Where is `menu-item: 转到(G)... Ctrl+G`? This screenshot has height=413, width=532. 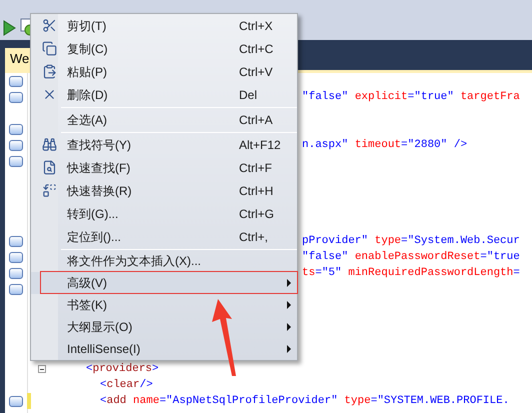
menu-item: 转到(G)... Ctrl+G is located at coordinates (164, 213).